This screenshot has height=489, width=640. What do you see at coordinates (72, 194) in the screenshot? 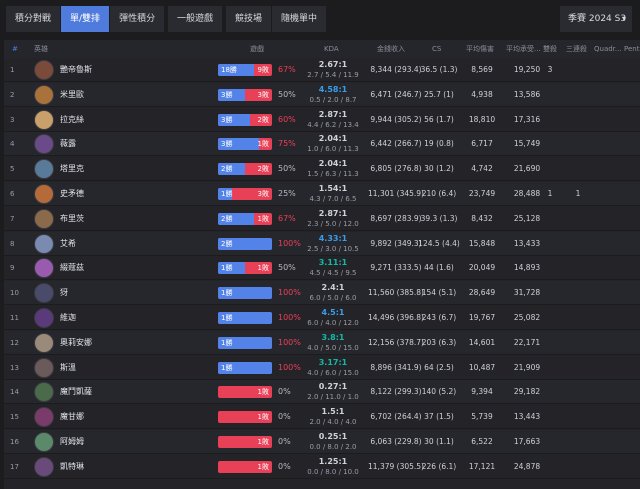
I see `champion-name: 史矛德` at bounding box center [72, 194].